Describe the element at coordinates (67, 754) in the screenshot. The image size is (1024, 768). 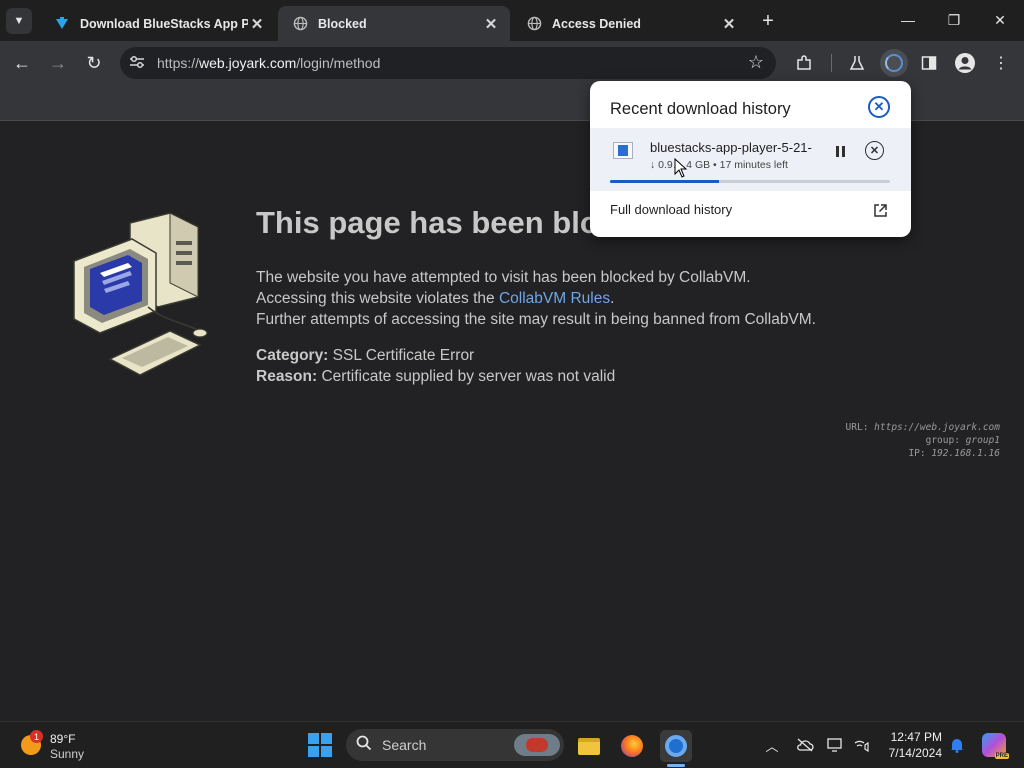
I see `weather-description: Sunny` at that location.